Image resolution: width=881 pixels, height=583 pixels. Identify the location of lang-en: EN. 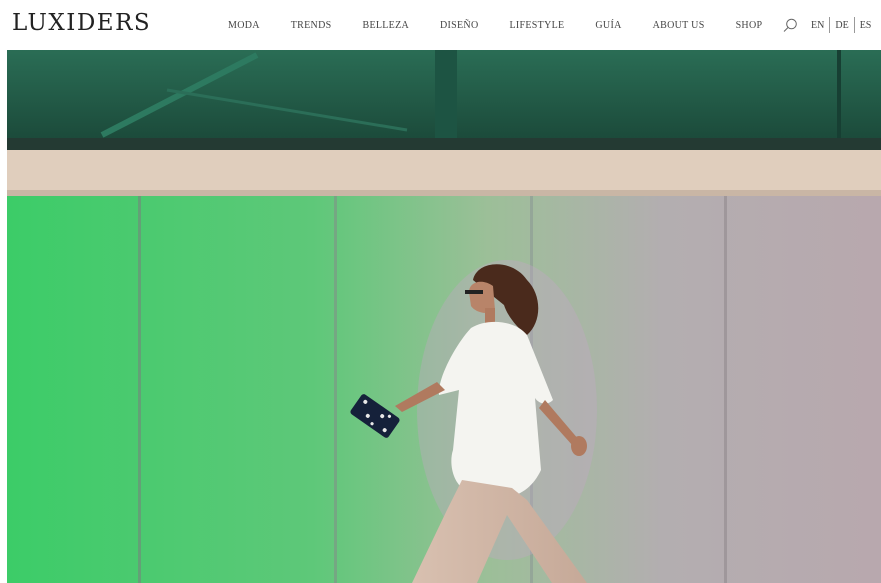
(817, 25).